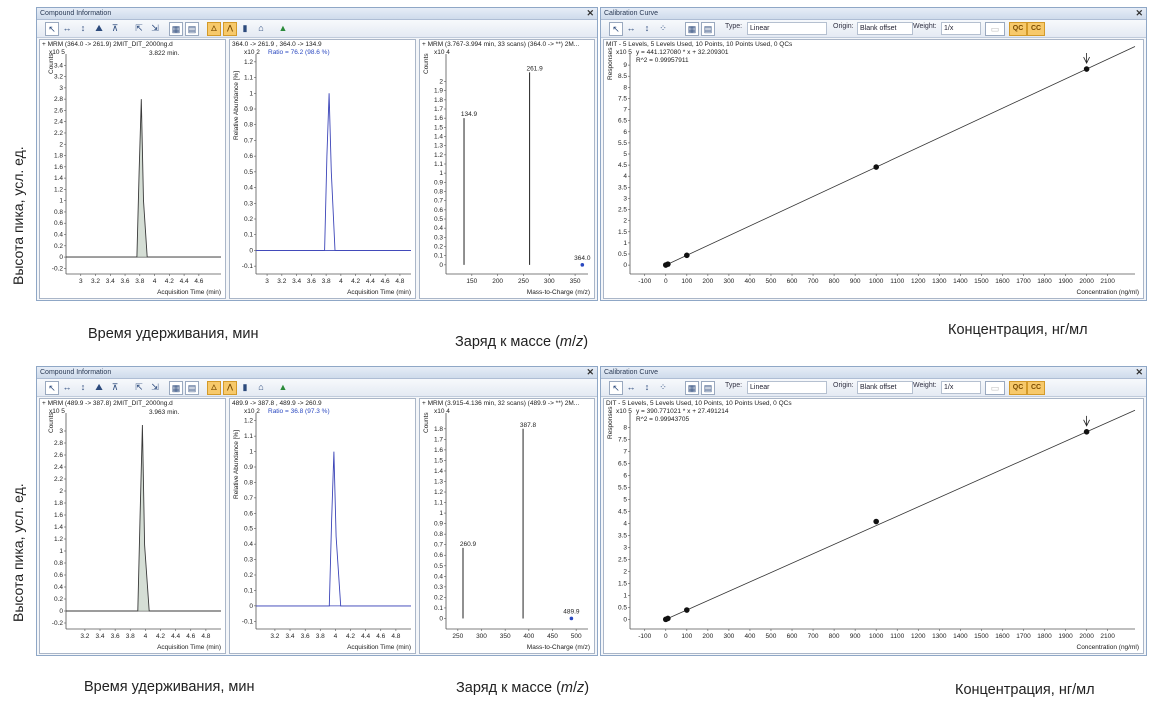 This screenshot has height=704, width=1151. What do you see at coordinates (843, 26) in the screenshot?
I see `origin-label: Origin:` at bounding box center [843, 26].